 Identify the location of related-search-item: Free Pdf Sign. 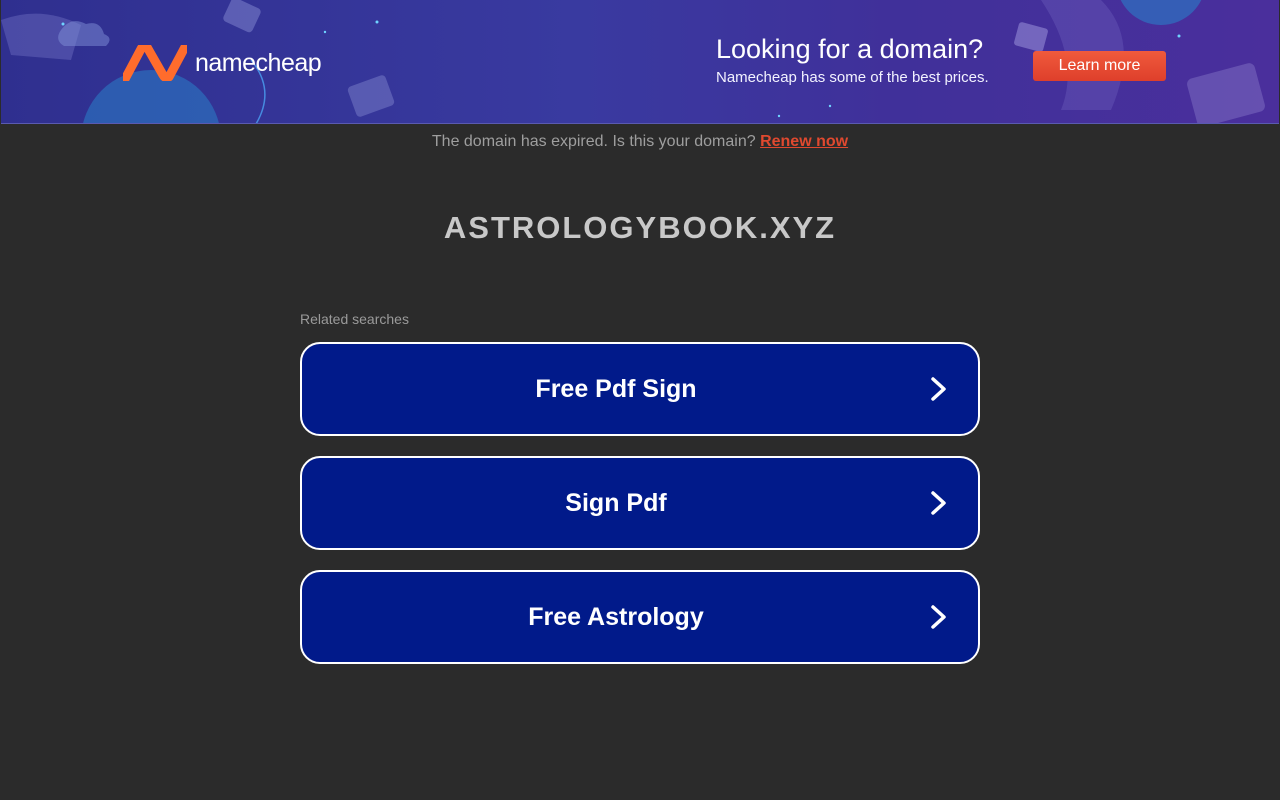
(640, 389).